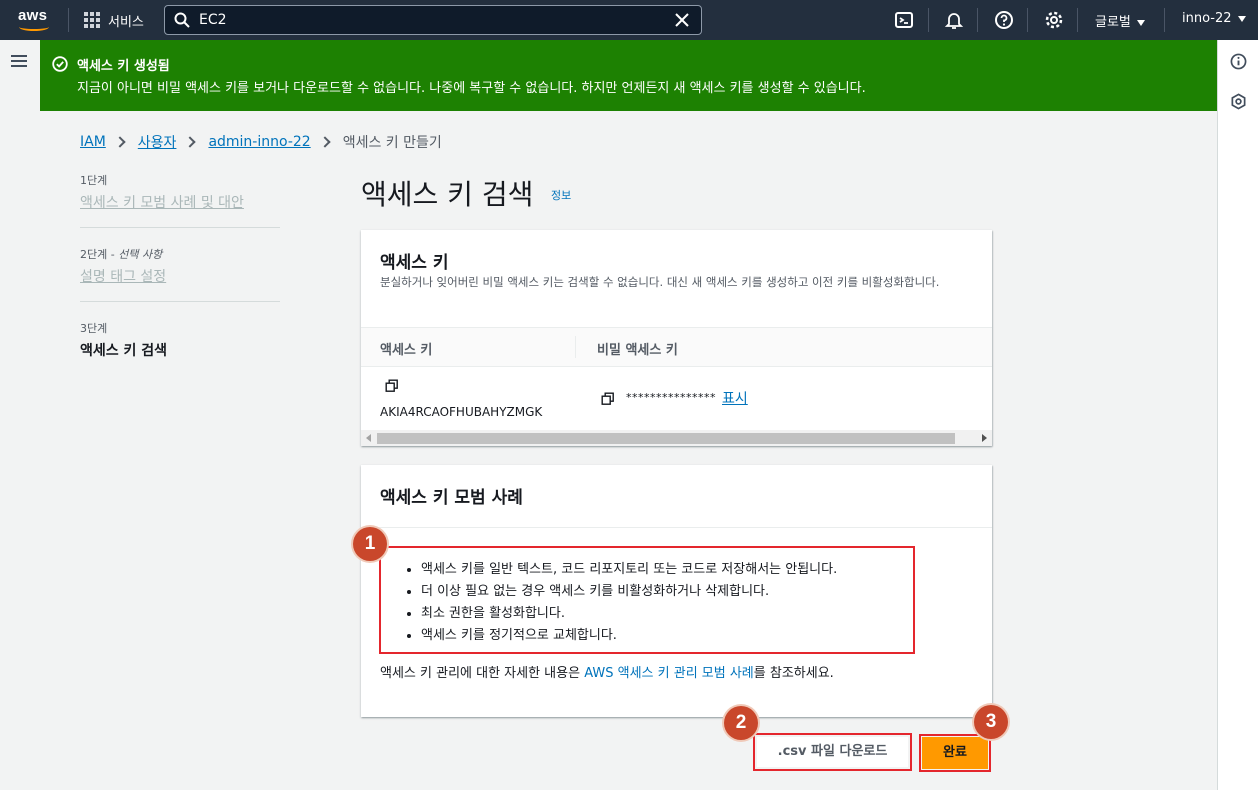  Describe the element at coordinates (991, 722) in the screenshot. I see `annotation-badge-3: 3` at that location.